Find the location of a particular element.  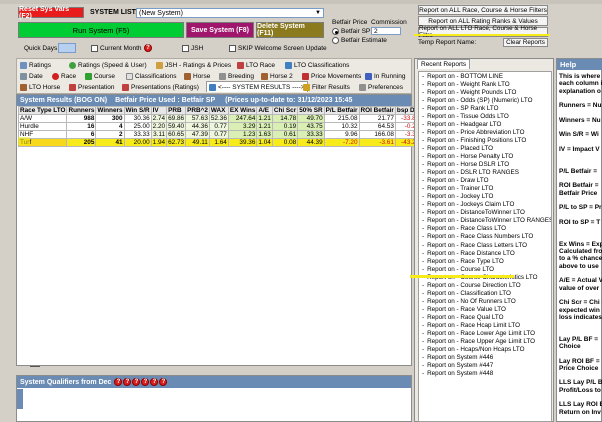

list-item: - Report on - Classification LTO is located at coordinates (486, 293).